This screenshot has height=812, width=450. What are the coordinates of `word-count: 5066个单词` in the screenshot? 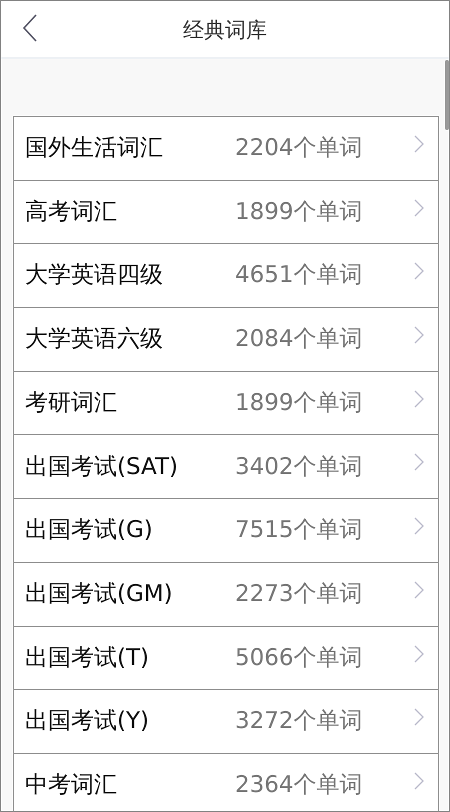 It's located at (299, 658).